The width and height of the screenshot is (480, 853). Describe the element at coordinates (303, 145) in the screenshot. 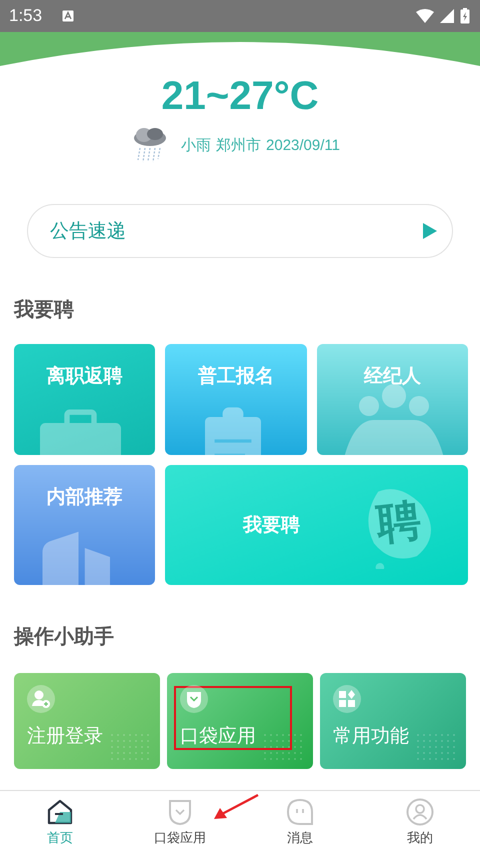

I see `date-label: 2023/09/11` at that location.